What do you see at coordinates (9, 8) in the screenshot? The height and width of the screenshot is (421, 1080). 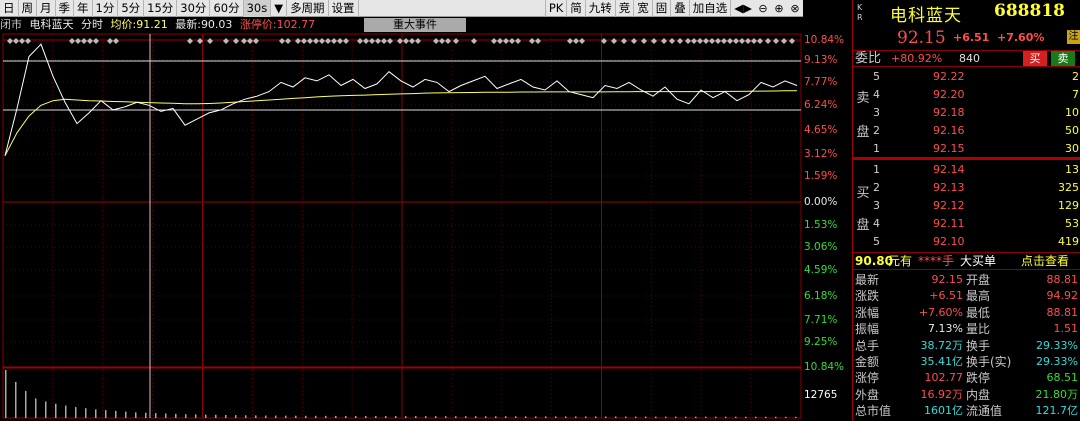 I see `period-button-0: 日` at bounding box center [9, 8].